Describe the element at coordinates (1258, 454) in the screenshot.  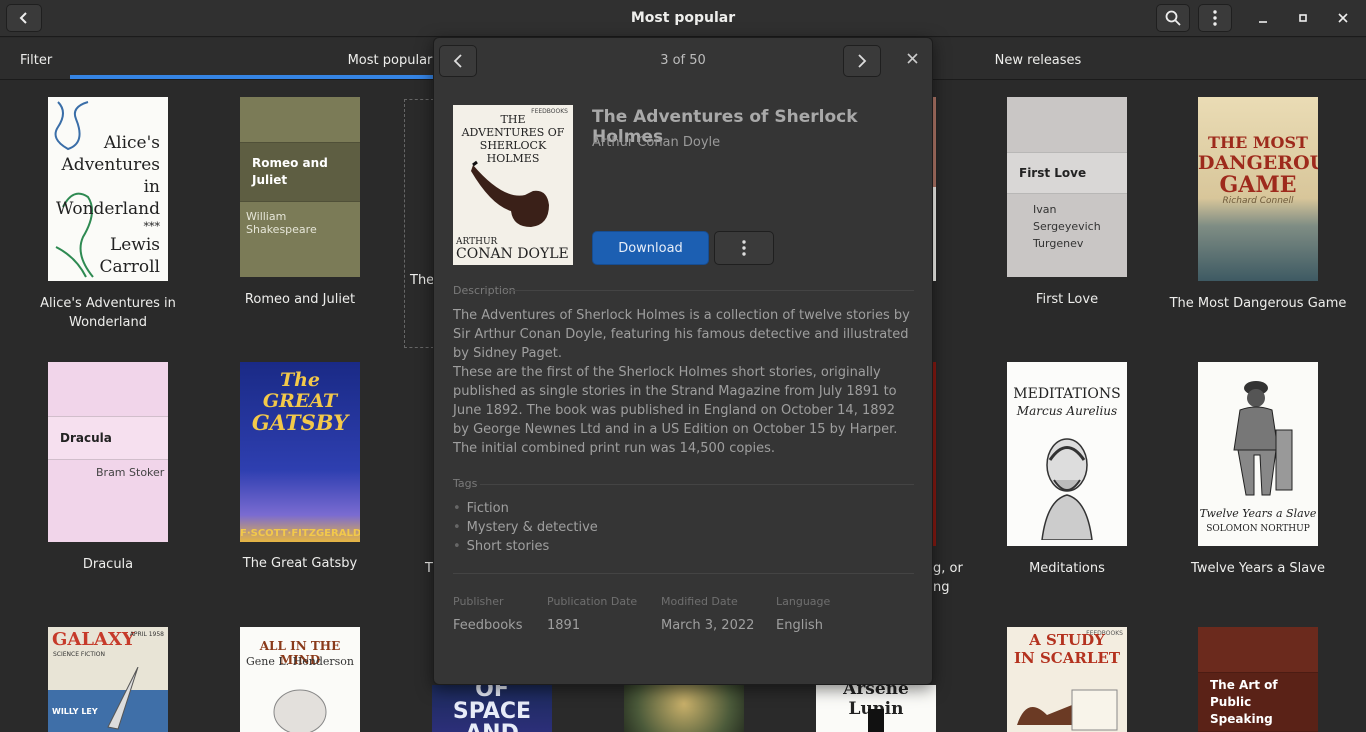
I see `book-cover: Twelve Years a Slave SOLOMON NORTHUP` at that location.